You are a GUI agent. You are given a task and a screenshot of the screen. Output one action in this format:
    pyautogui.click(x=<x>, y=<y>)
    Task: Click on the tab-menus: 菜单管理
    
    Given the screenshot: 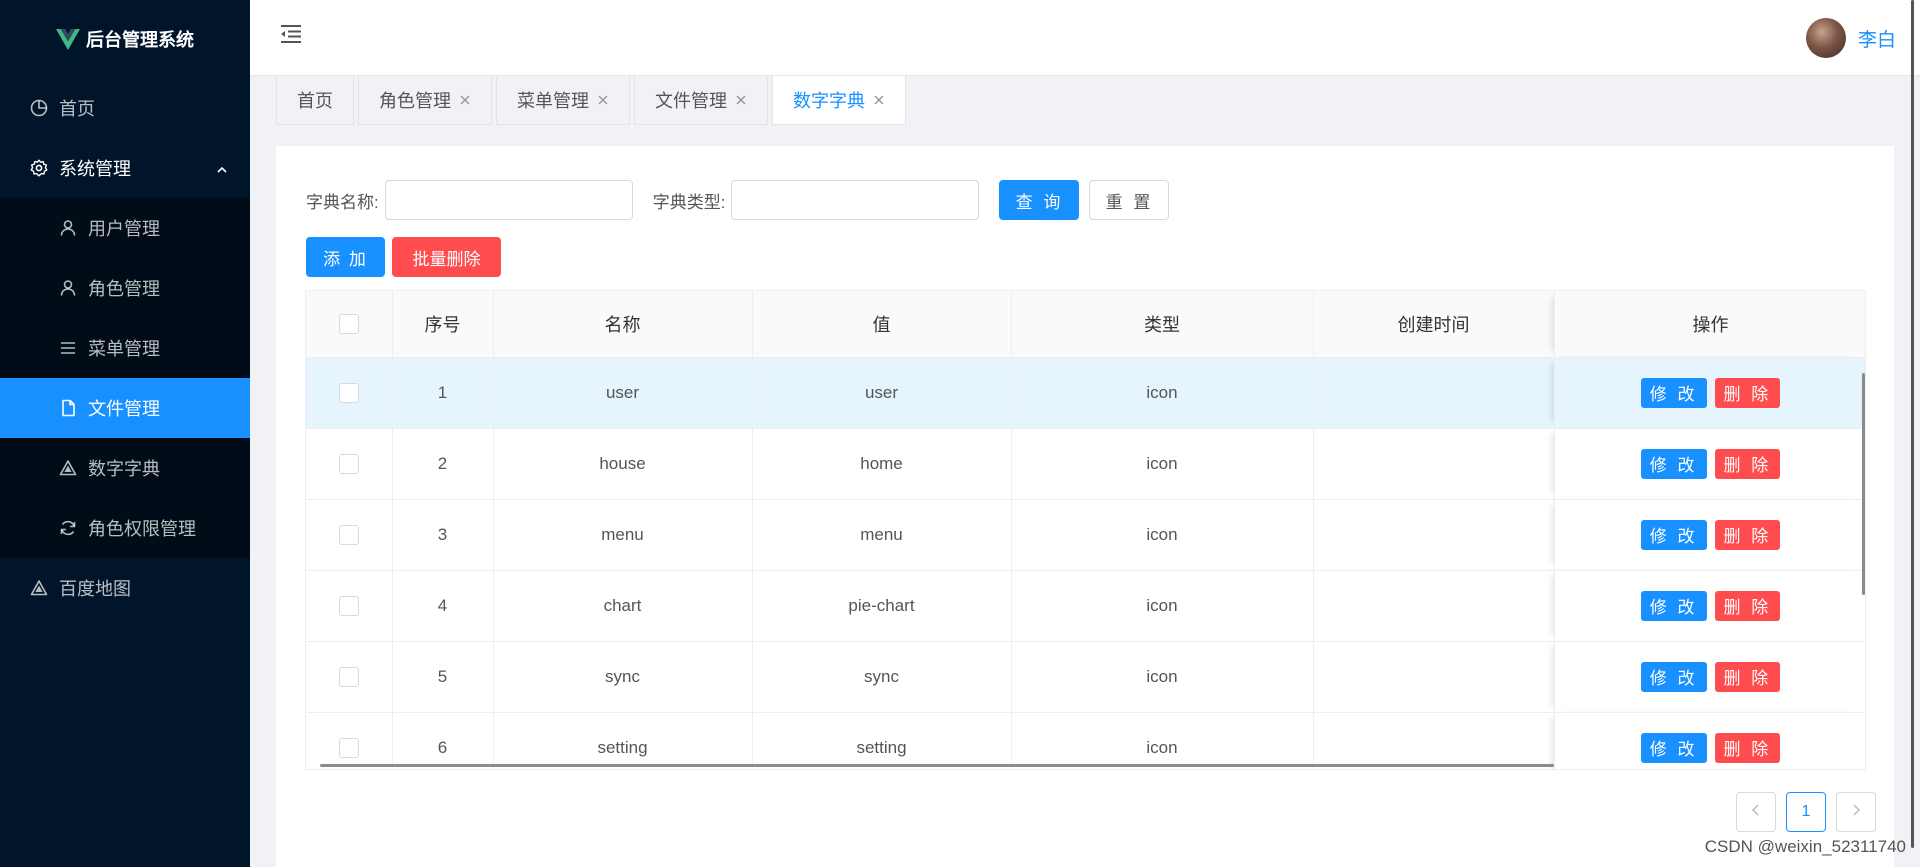 What is the action you would take?
    pyautogui.click(x=563, y=100)
    